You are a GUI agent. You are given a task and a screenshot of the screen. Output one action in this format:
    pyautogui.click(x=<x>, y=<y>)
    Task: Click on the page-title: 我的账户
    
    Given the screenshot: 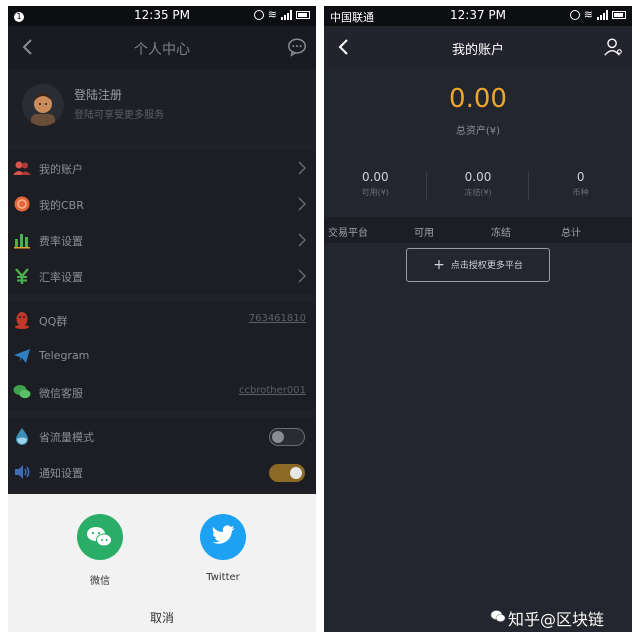 What is the action you would take?
    pyautogui.click(x=477, y=50)
    